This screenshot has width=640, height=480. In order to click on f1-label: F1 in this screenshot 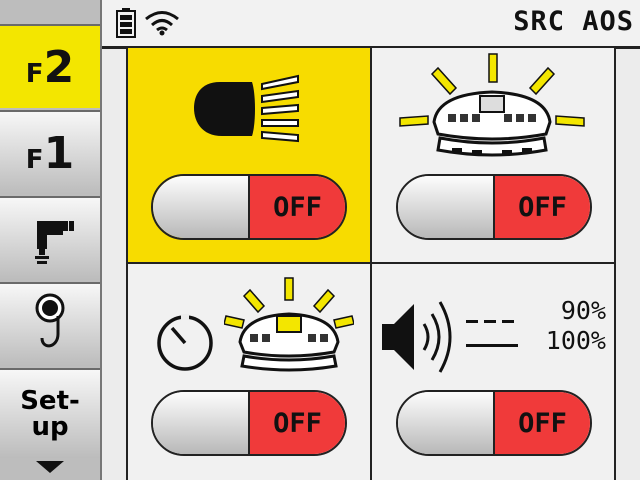, I will do `click(50, 153)`.